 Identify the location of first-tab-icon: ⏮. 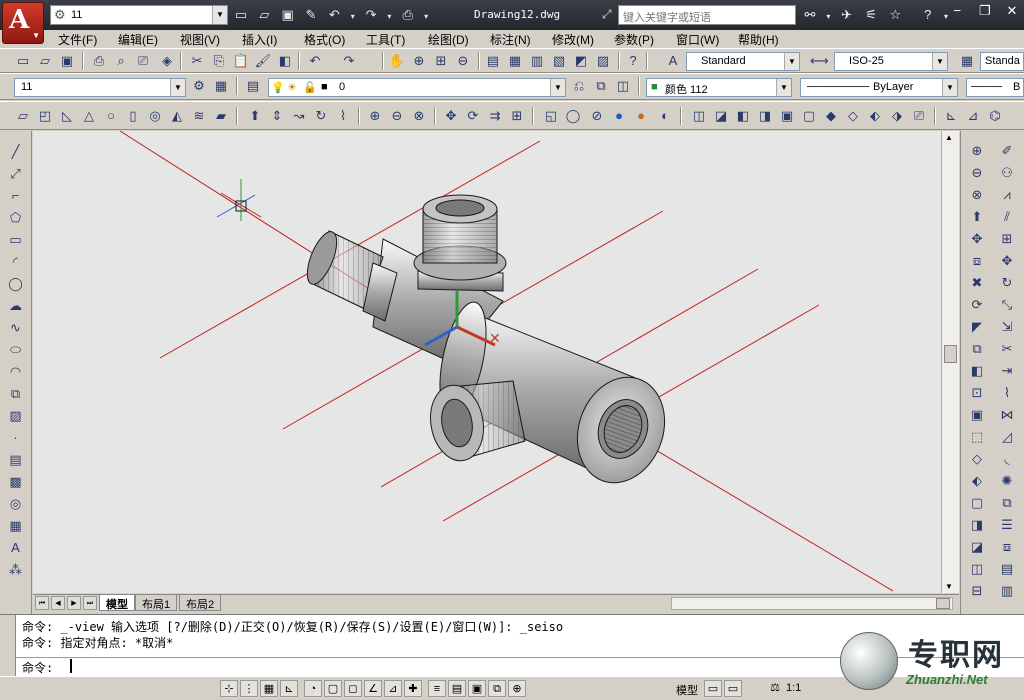
(42, 603).